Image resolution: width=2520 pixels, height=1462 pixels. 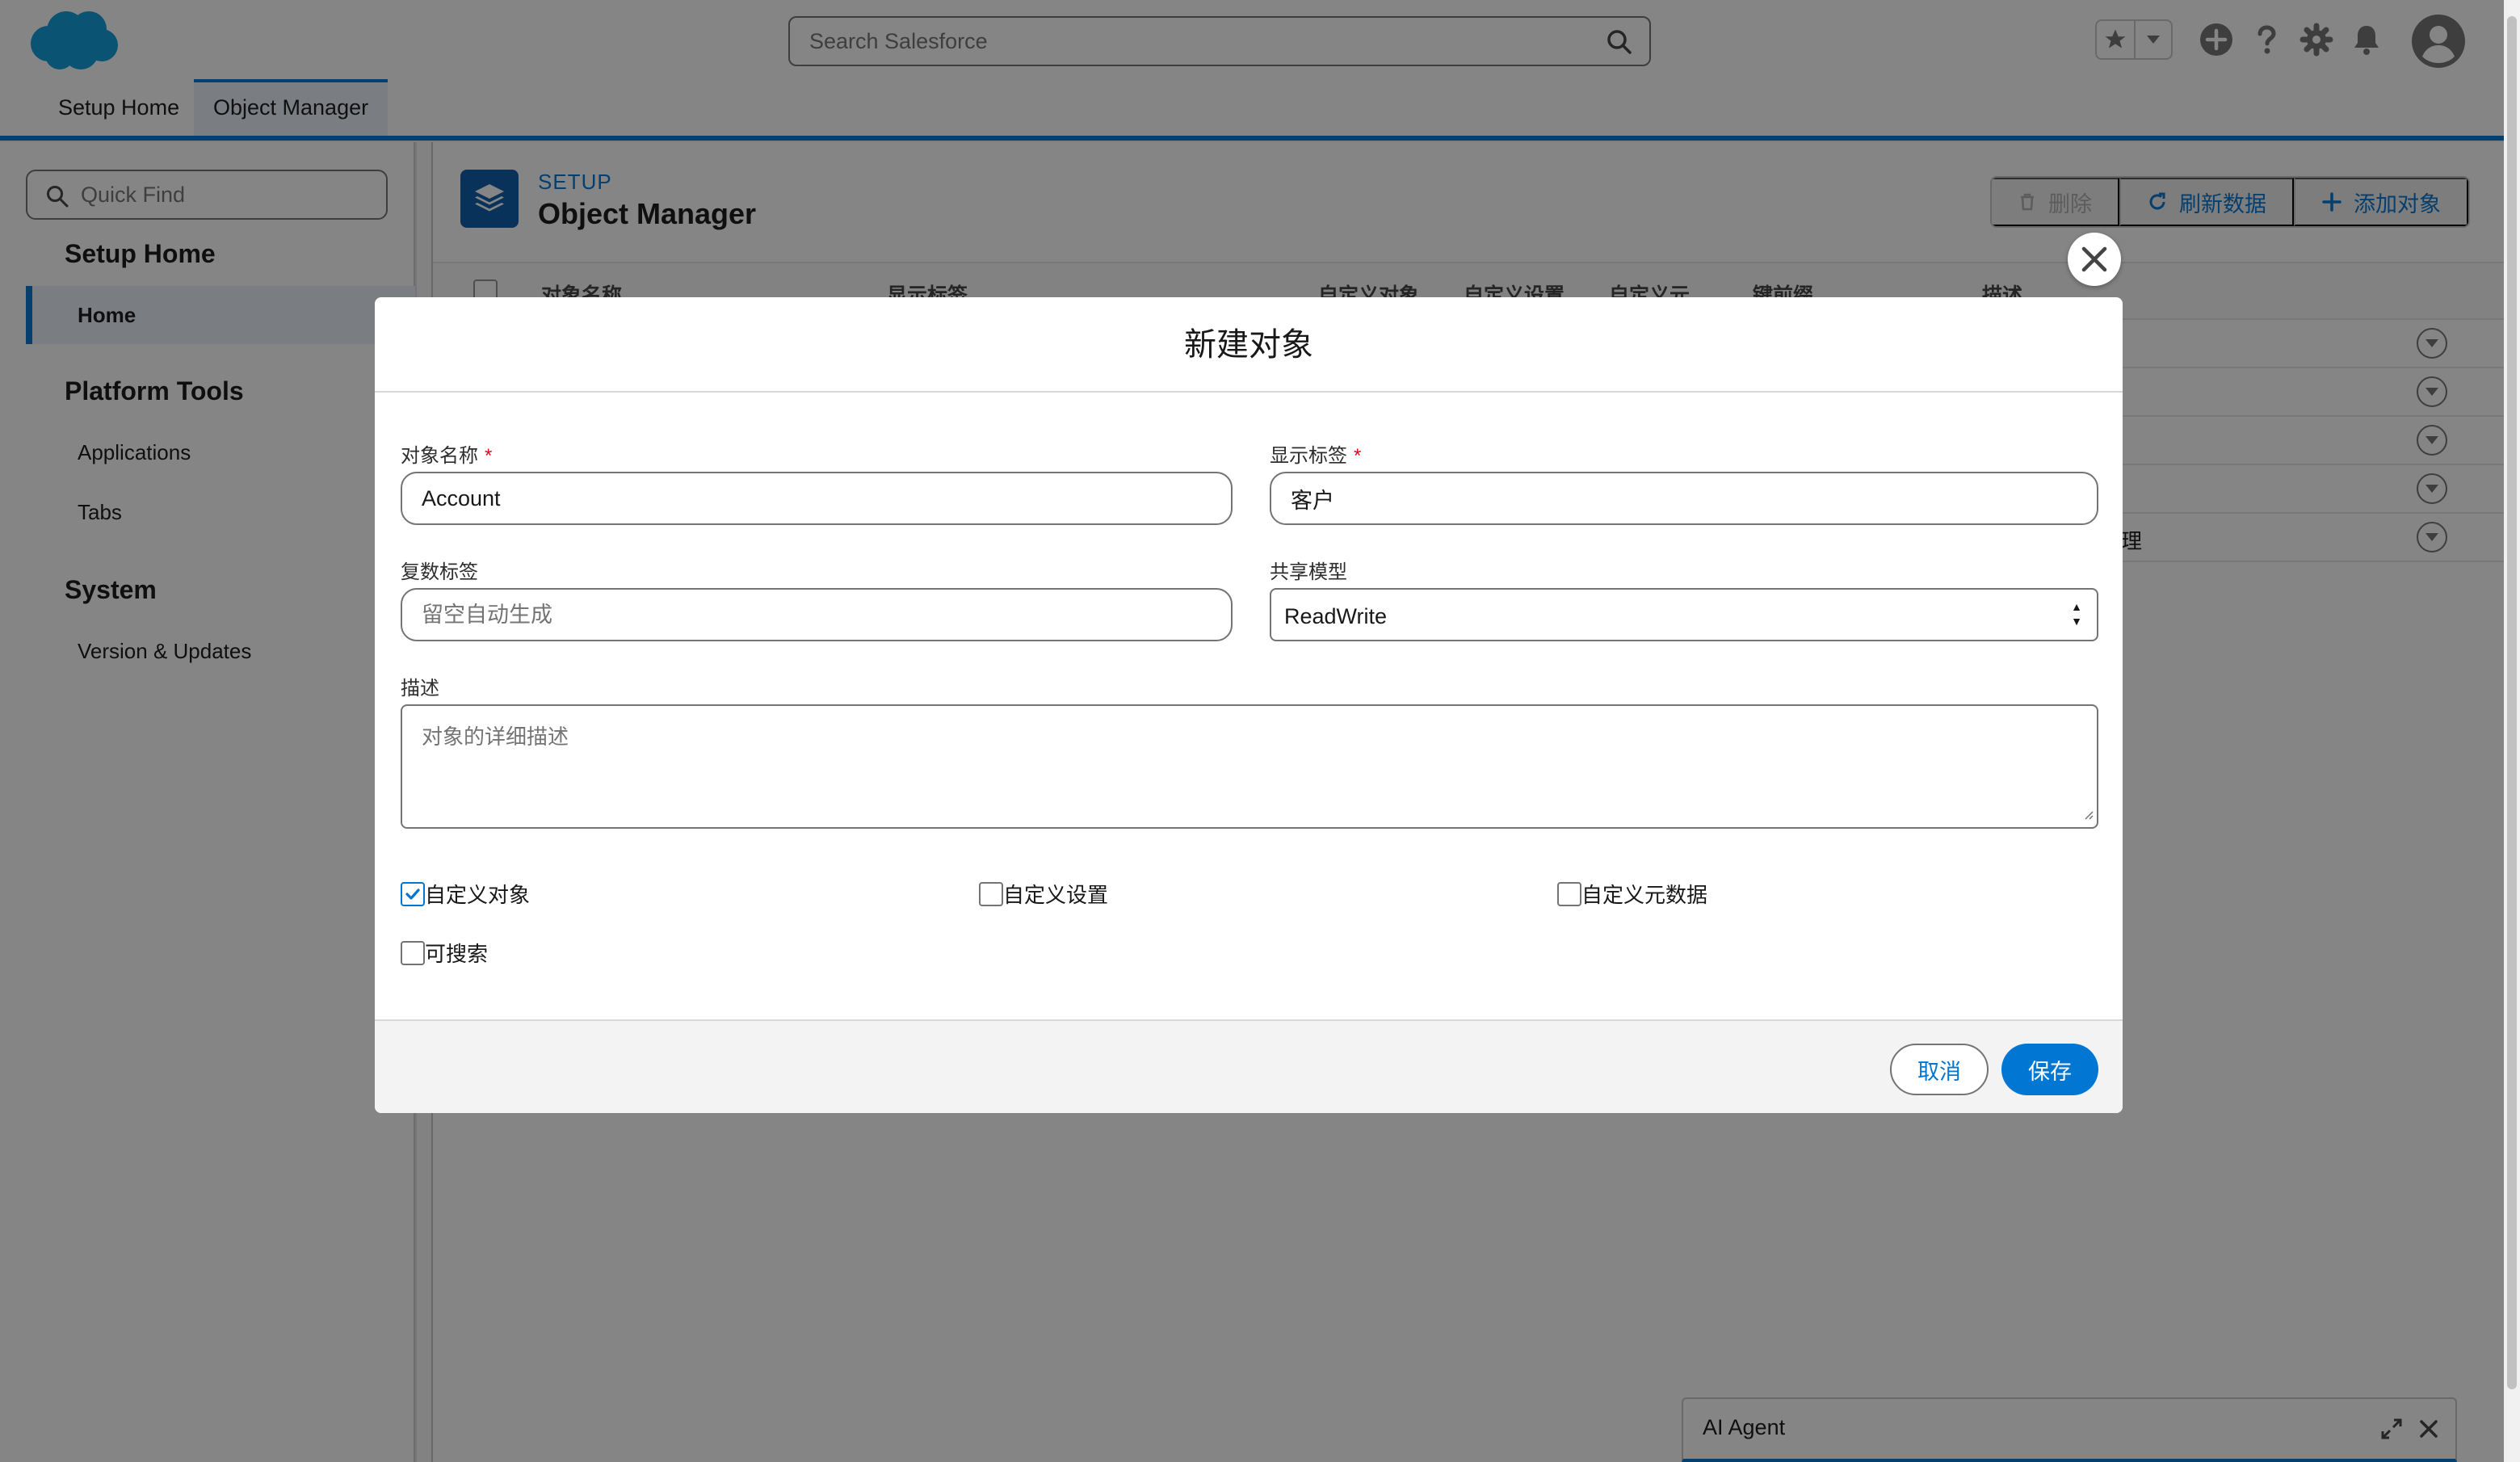 I want to click on close-icon, so click(x=2094, y=259).